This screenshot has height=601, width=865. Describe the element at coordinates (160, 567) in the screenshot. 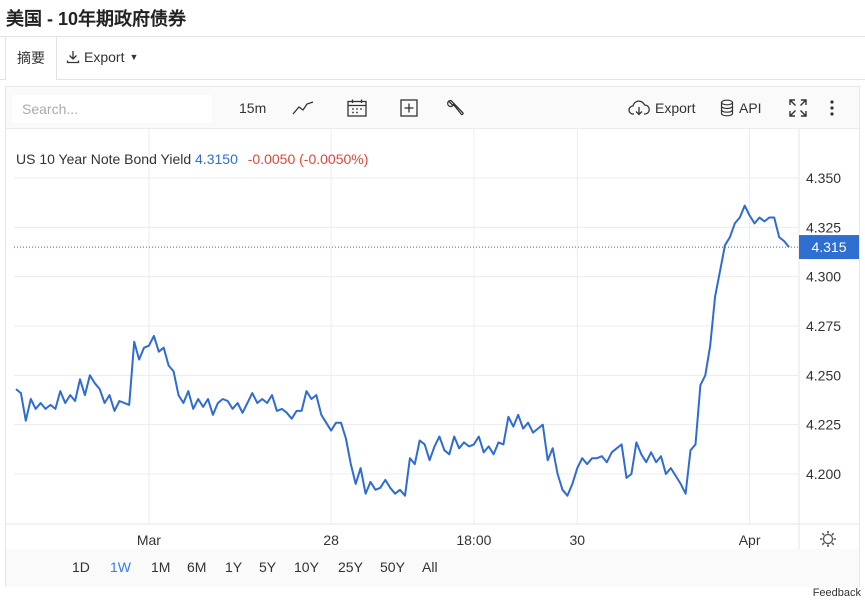

I see `range-button-1m: 1M` at that location.